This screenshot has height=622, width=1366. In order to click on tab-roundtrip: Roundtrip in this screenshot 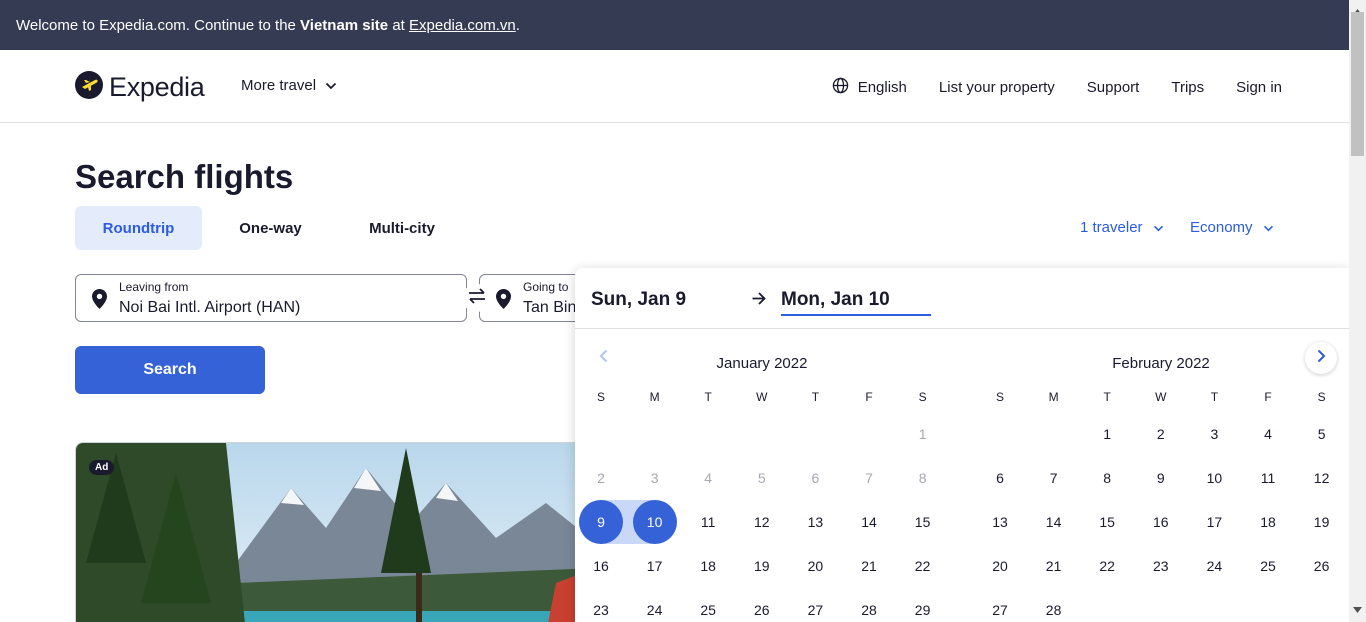, I will do `click(138, 228)`.